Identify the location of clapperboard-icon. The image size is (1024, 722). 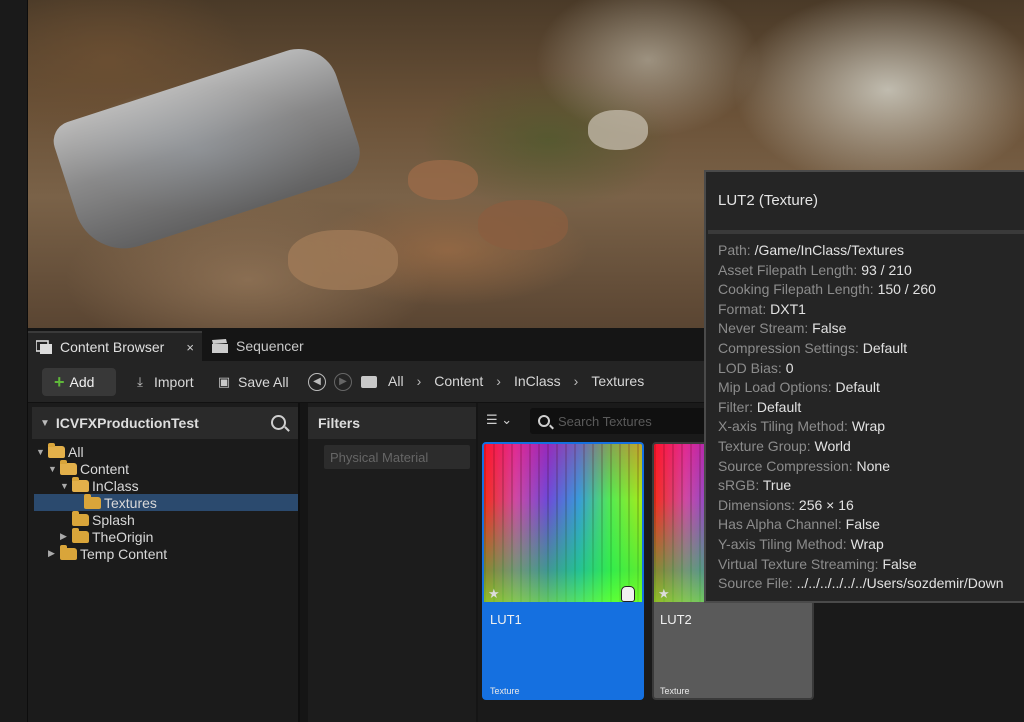
(220, 346).